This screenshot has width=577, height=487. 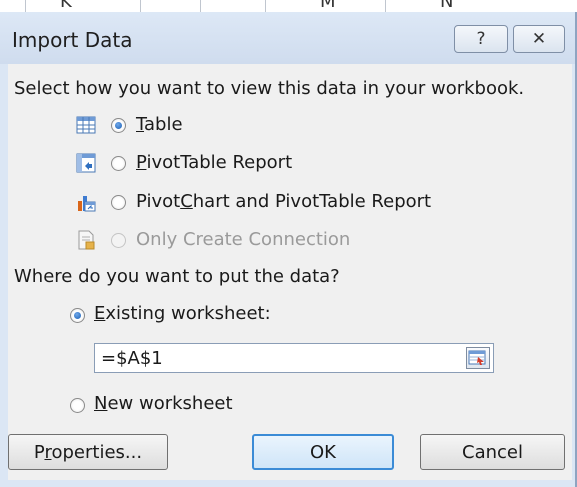 What do you see at coordinates (132, 358) in the screenshot?
I see `range-input-value: =$A$1` at bounding box center [132, 358].